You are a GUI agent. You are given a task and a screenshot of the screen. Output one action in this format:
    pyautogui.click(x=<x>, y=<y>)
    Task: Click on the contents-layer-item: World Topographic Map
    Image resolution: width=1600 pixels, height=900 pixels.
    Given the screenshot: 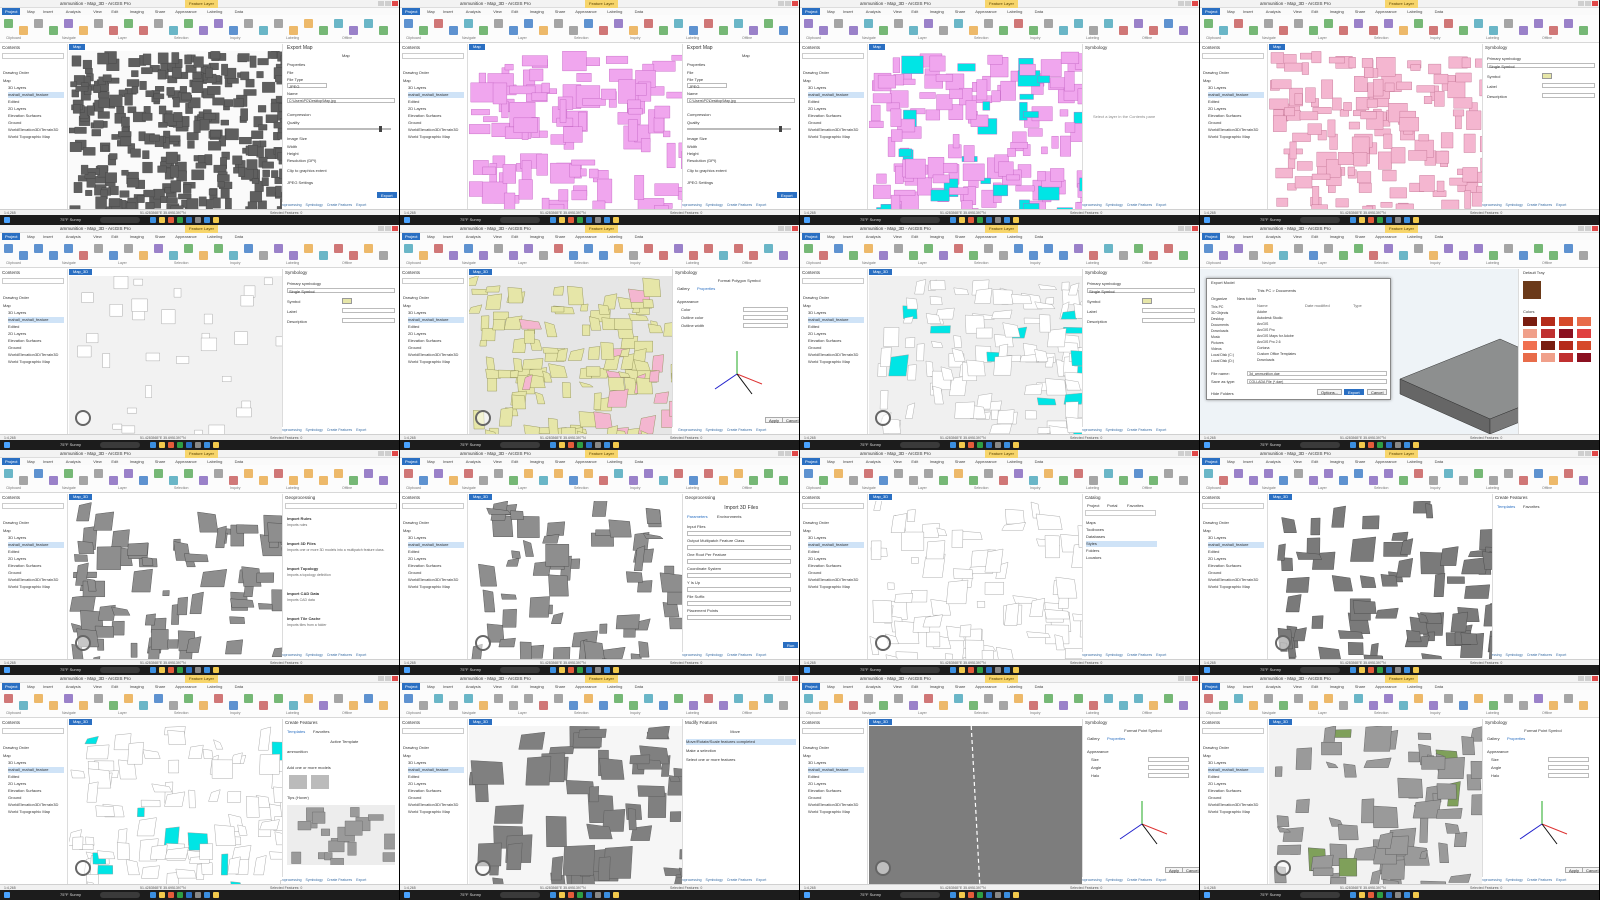 What is the action you would take?
    pyautogui.click(x=836, y=362)
    